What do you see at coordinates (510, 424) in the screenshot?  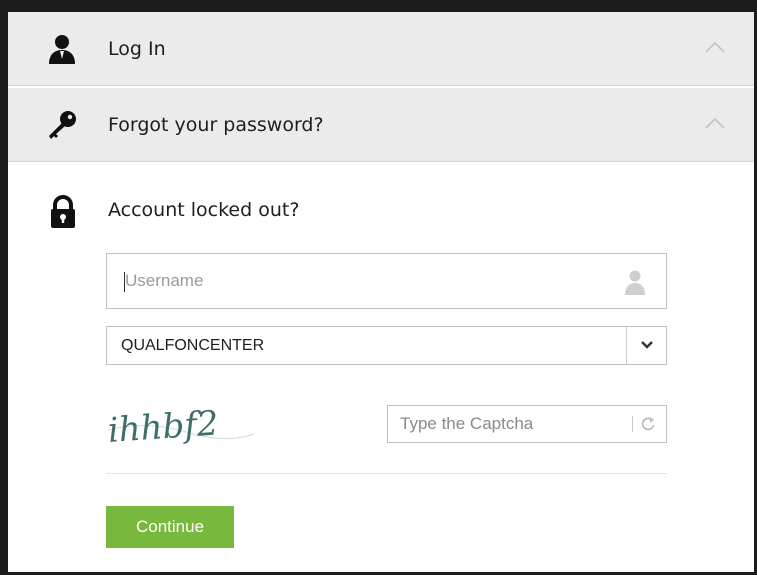 I see `captcha-input` at bounding box center [510, 424].